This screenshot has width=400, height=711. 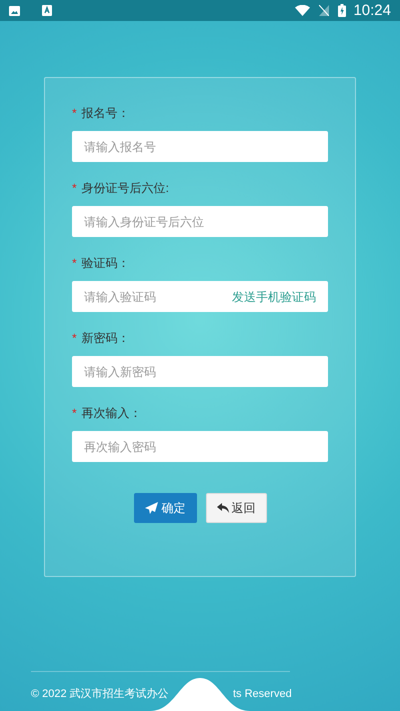 I want to click on text-icon, so click(x=47, y=10).